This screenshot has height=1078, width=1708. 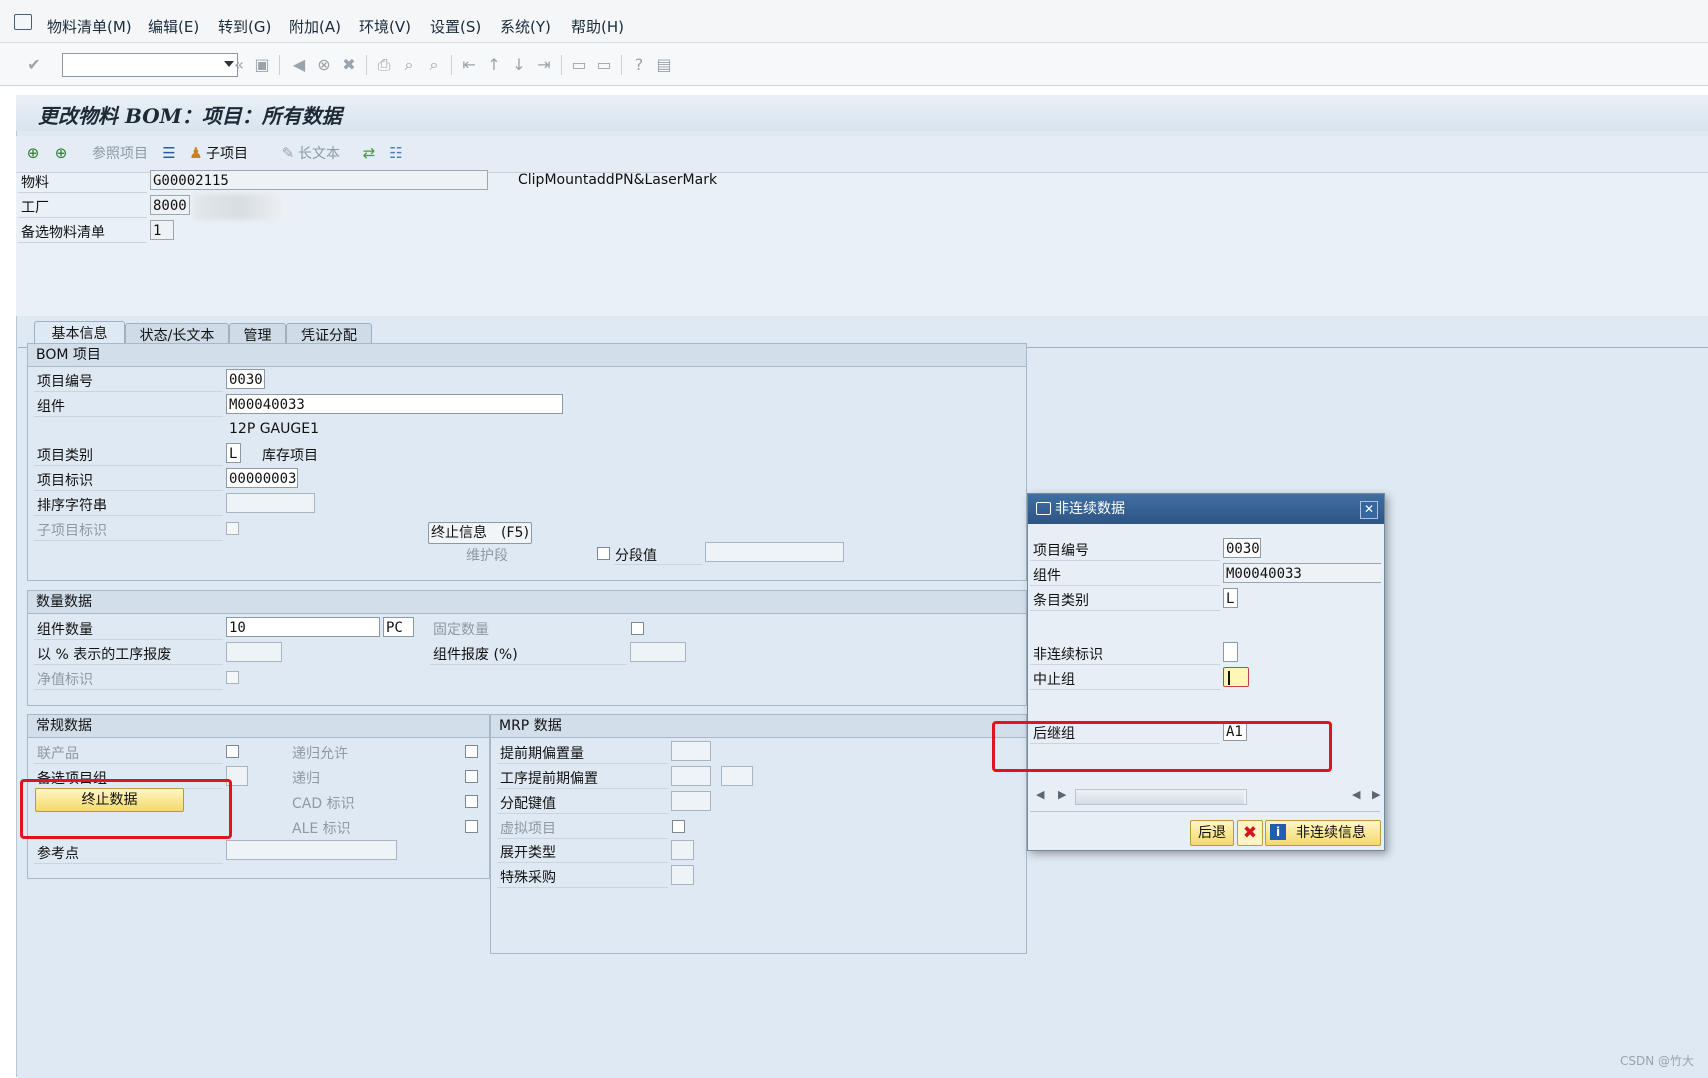 I want to click on menu-settings: 设置(S), so click(x=455, y=26).